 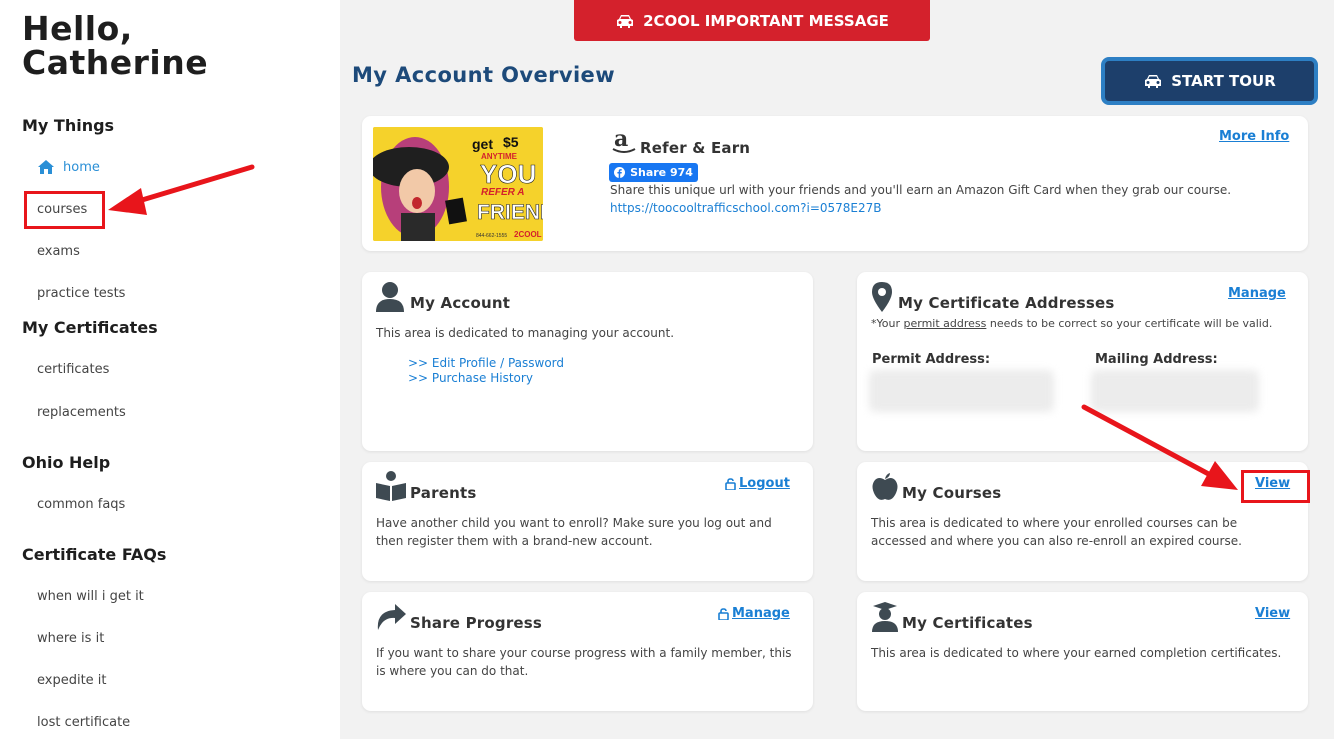 What do you see at coordinates (511, 142) in the screenshot?
I see `promo-amount: $5` at bounding box center [511, 142].